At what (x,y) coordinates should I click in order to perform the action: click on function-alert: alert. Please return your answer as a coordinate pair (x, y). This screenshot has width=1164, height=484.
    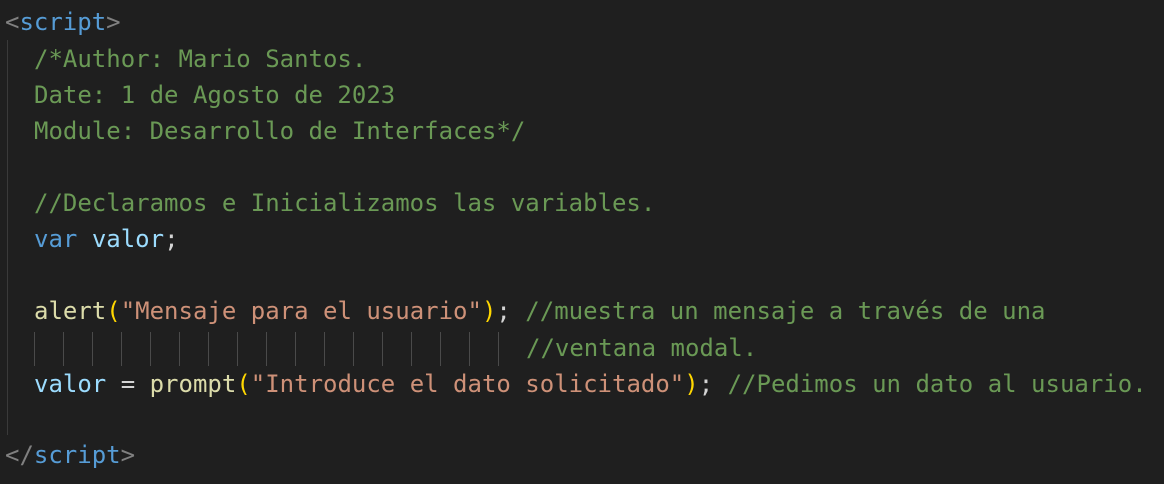
    Looking at the image, I should click on (70, 311).